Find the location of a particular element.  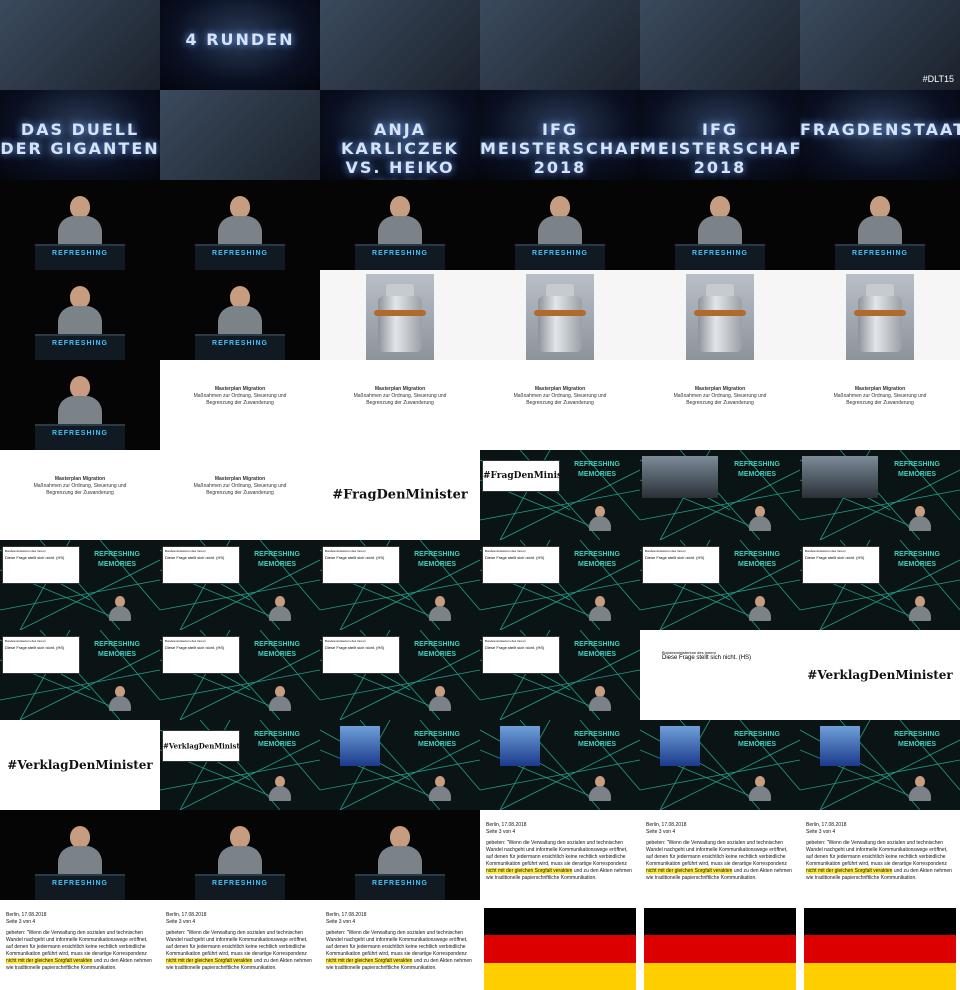

photo-thumbnail: #DLT15 is located at coordinates (880, 45).